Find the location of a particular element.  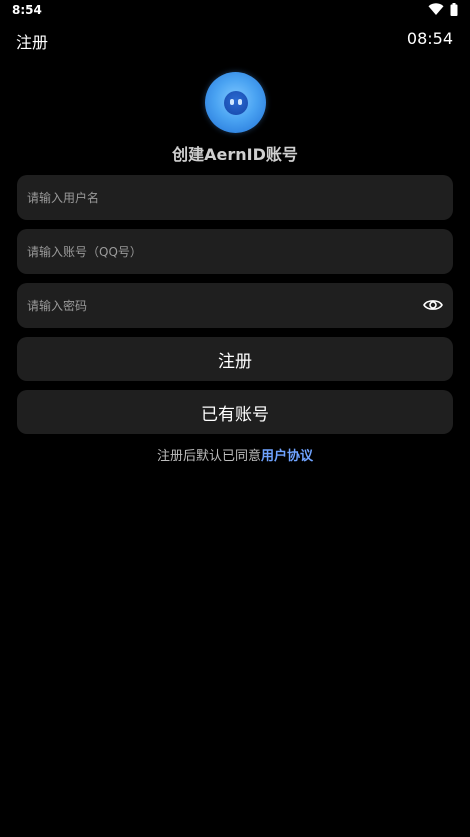

status-bar: 8:54 is located at coordinates (235, 11).